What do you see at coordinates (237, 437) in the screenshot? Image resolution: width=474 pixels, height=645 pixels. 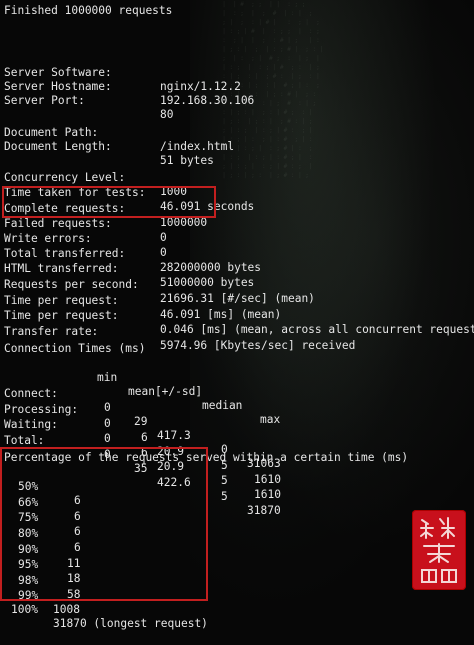 I see `table-row: Processing: 0 6 20.9 5 1610` at bounding box center [237, 437].